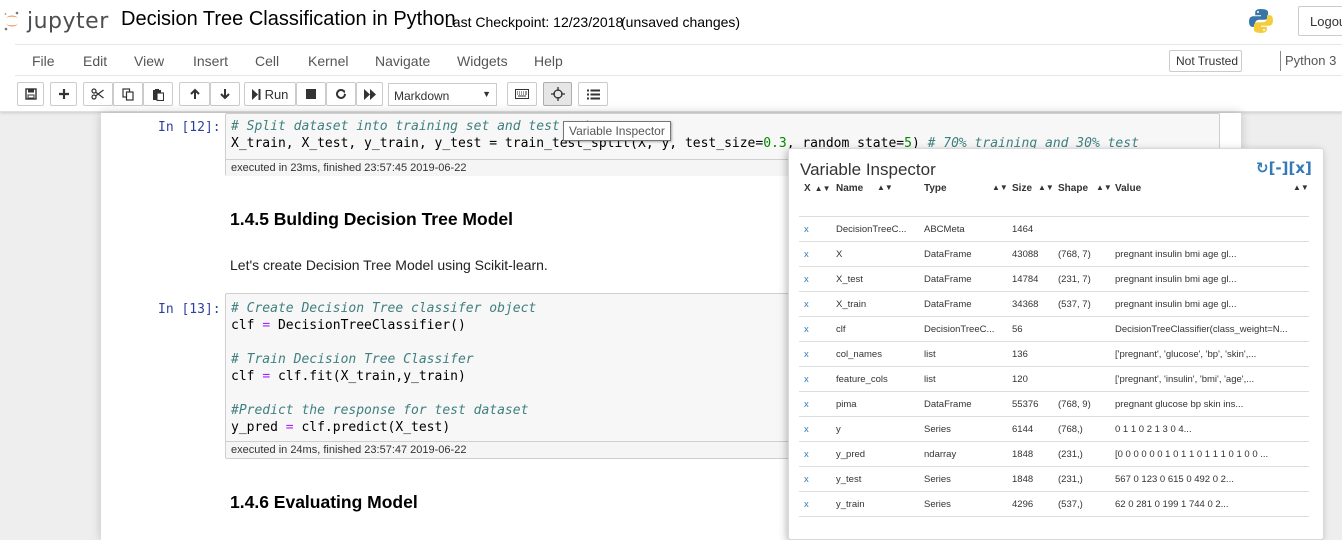 The image size is (1342, 540). I want to click on run-button: Run, so click(270, 94).